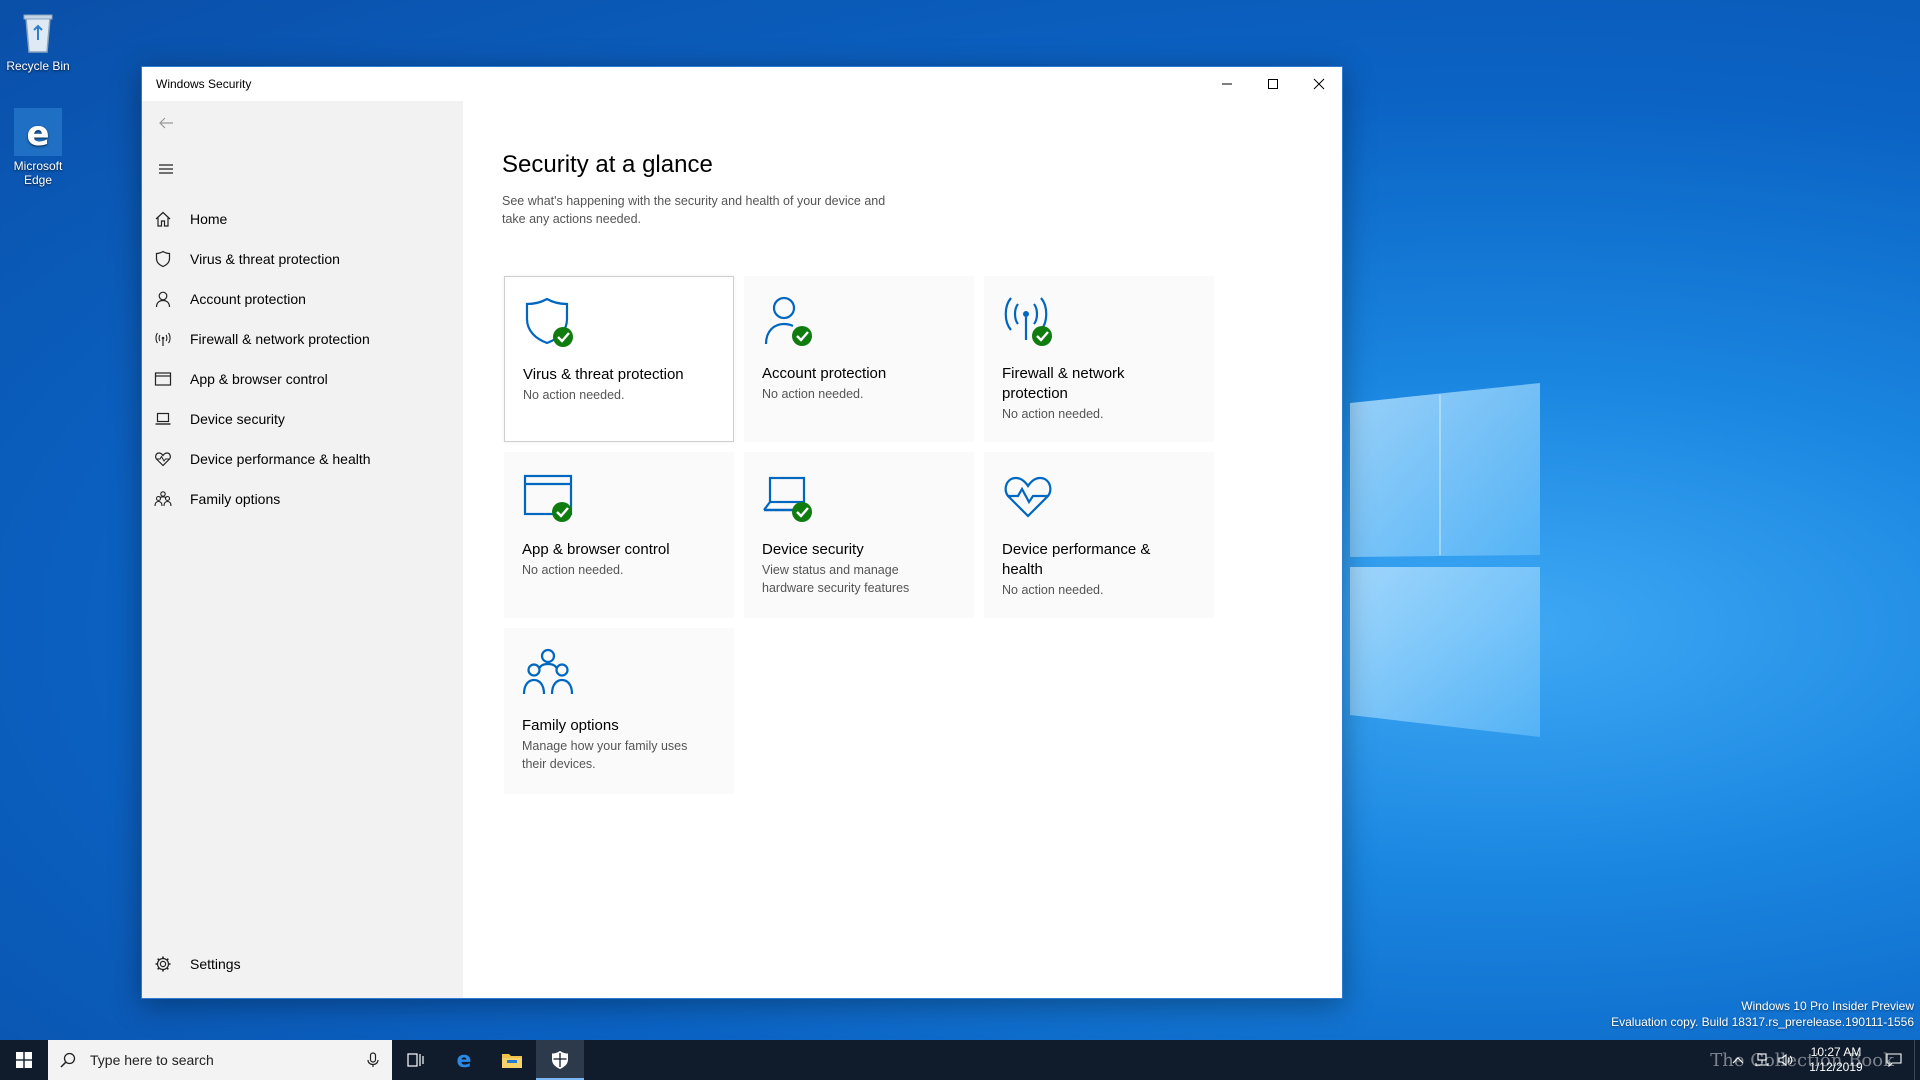  Describe the element at coordinates (163, 379) in the screenshot. I see `browser-window-icon` at that location.